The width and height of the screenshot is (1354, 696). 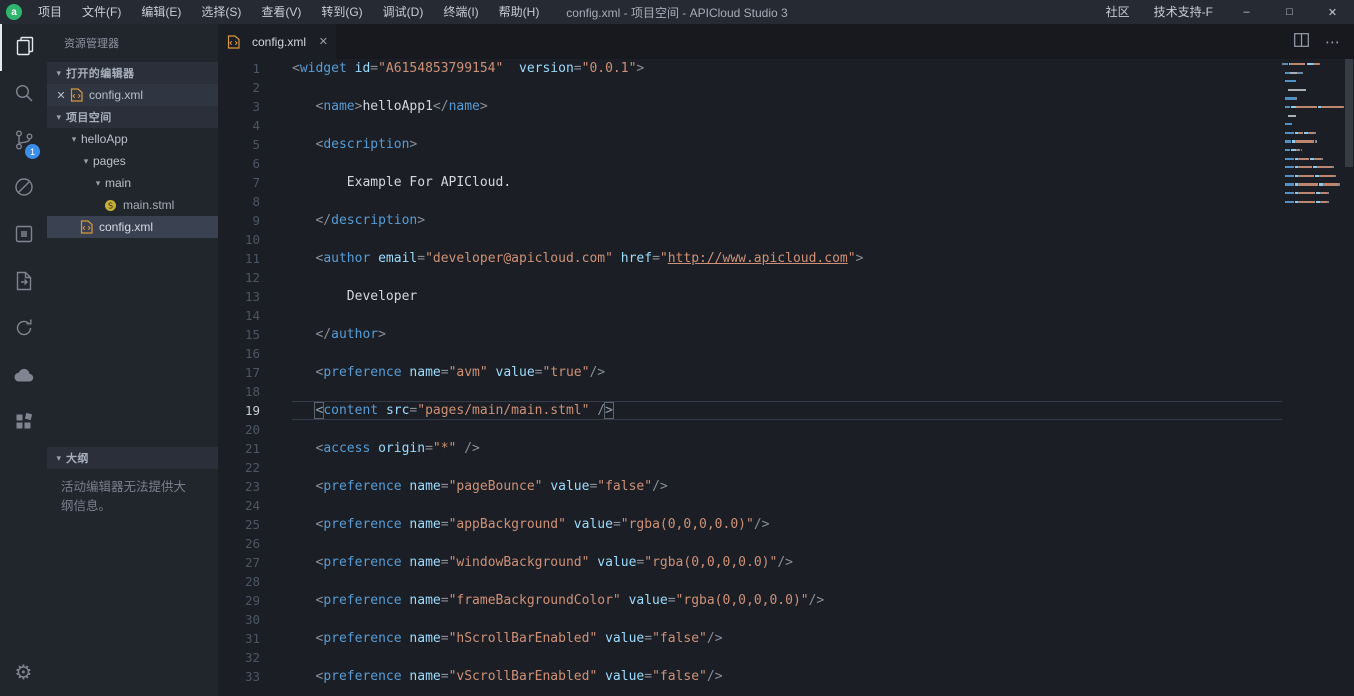 What do you see at coordinates (1332, 12) in the screenshot?
I see `close-button: ✕` at bounding box center [1332, 12].